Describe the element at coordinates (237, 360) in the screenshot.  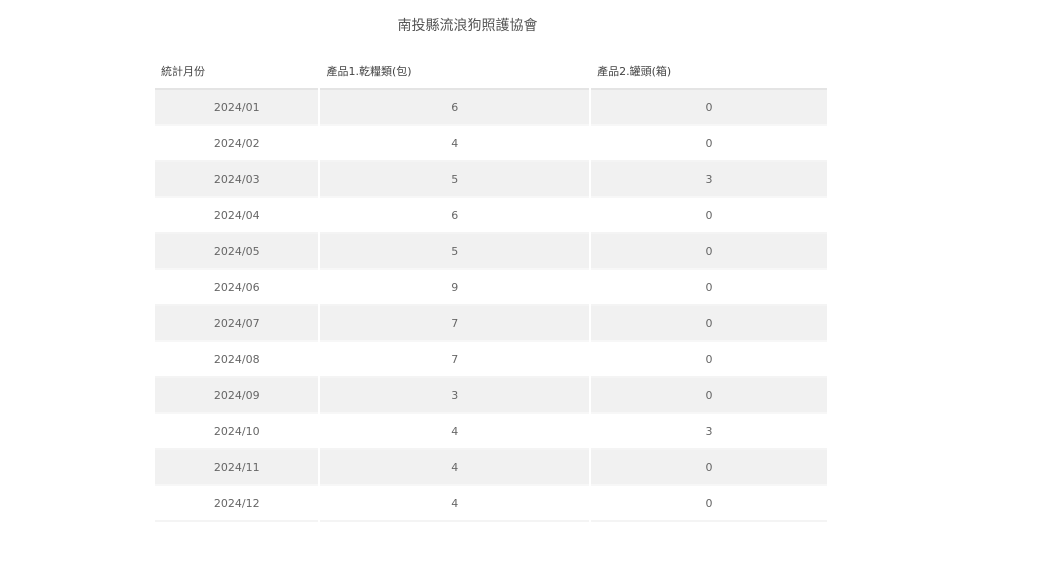
I see `cell-month: 2024/08` at that location.